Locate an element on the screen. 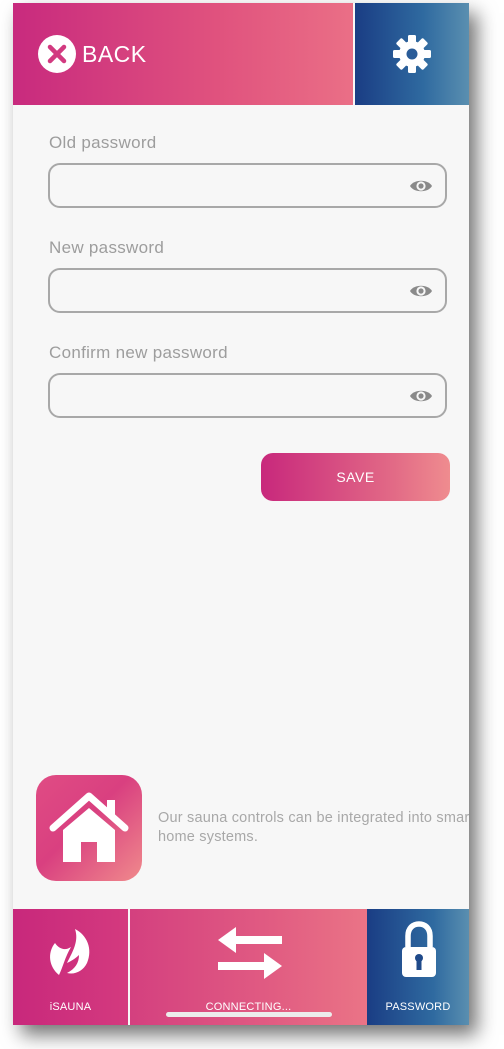 The height and width of the screenshot is (1049, 504). house-icon is located at coordinates (89, 827).